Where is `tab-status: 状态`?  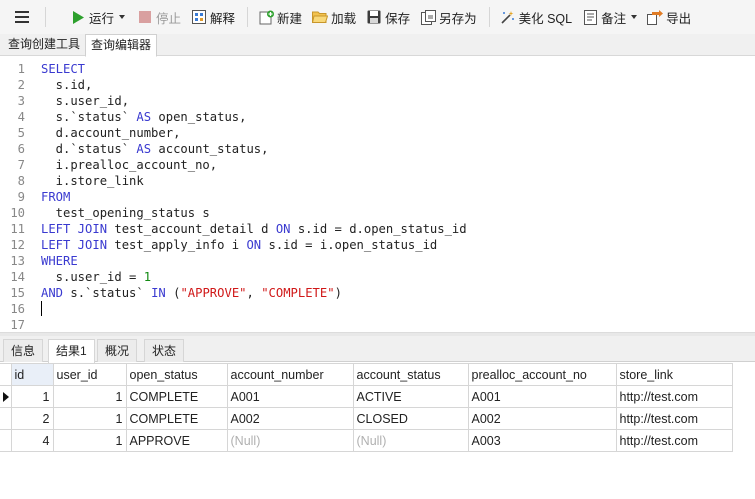 tab-status: 状态 is located at coordinates (164, 350).